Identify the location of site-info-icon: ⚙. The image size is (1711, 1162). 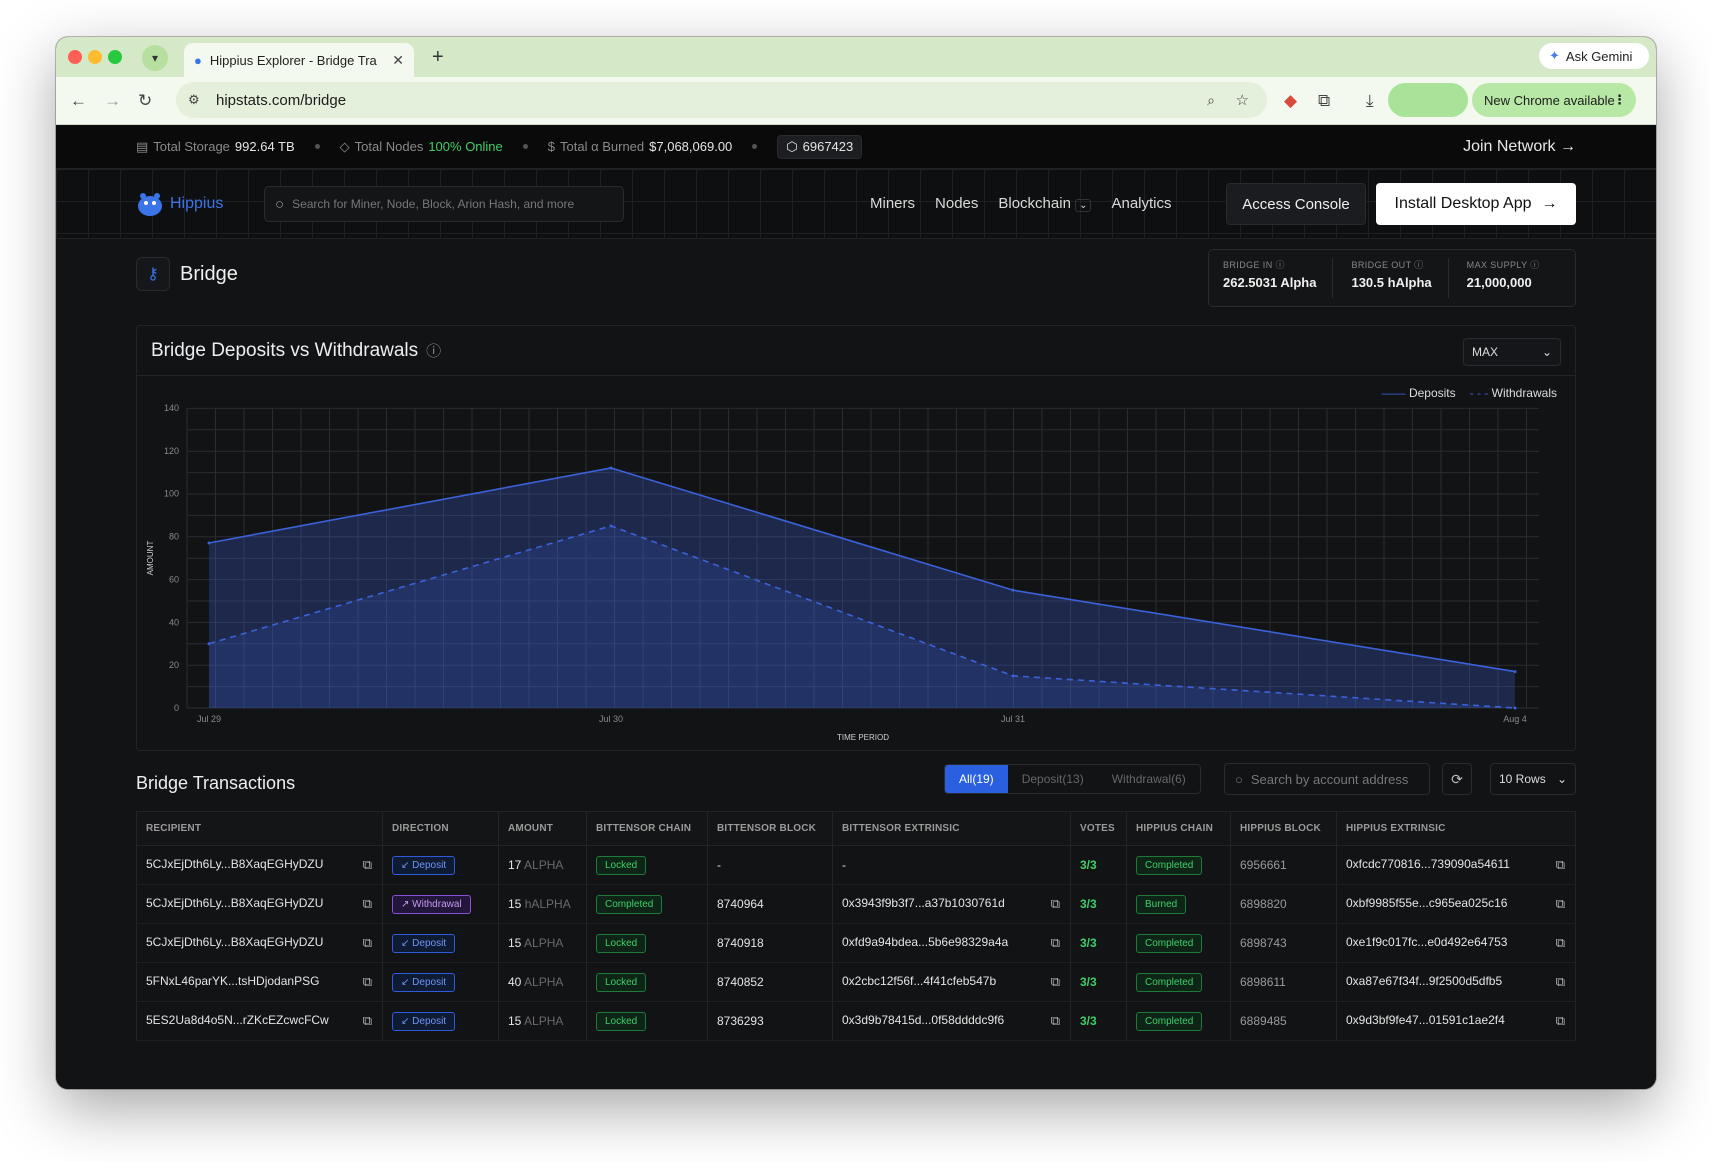
(194, 100).